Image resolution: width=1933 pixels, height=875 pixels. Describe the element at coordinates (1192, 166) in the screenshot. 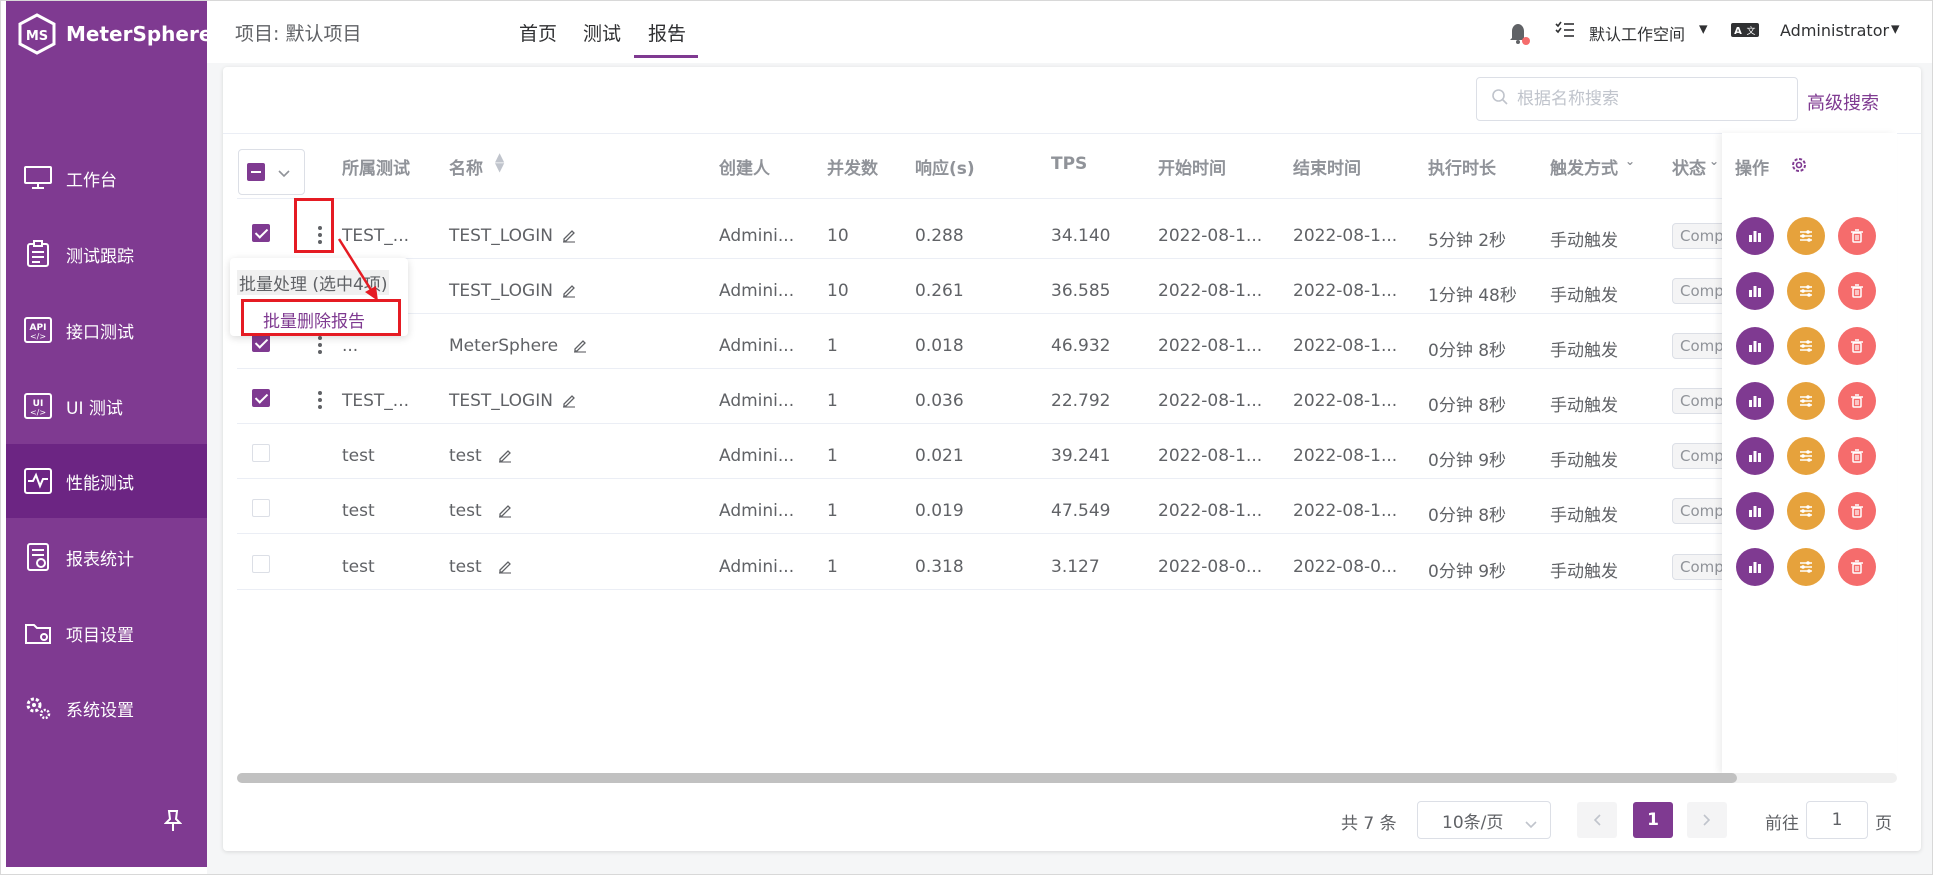

I see `col-header-start-time: 开始时间` at that location.